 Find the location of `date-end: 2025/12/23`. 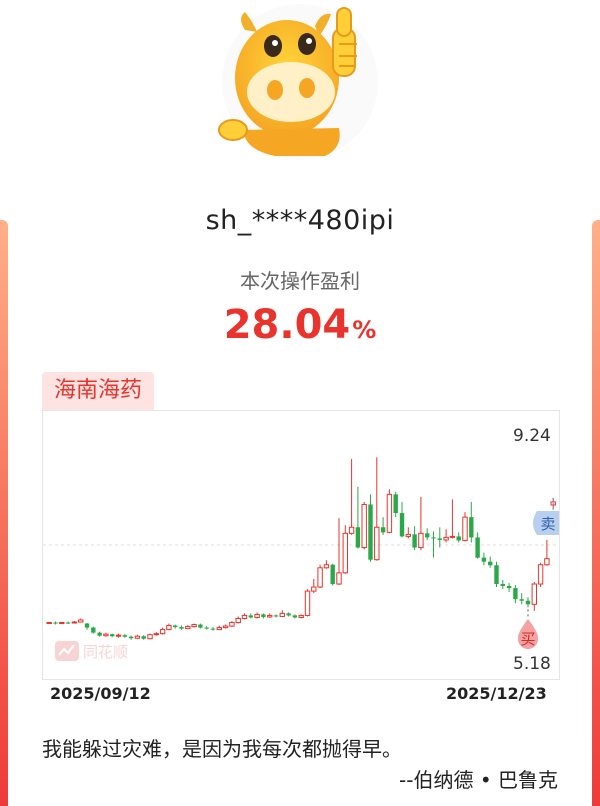

date-end: 2025/12/23 is located at coordinates (496, 693).